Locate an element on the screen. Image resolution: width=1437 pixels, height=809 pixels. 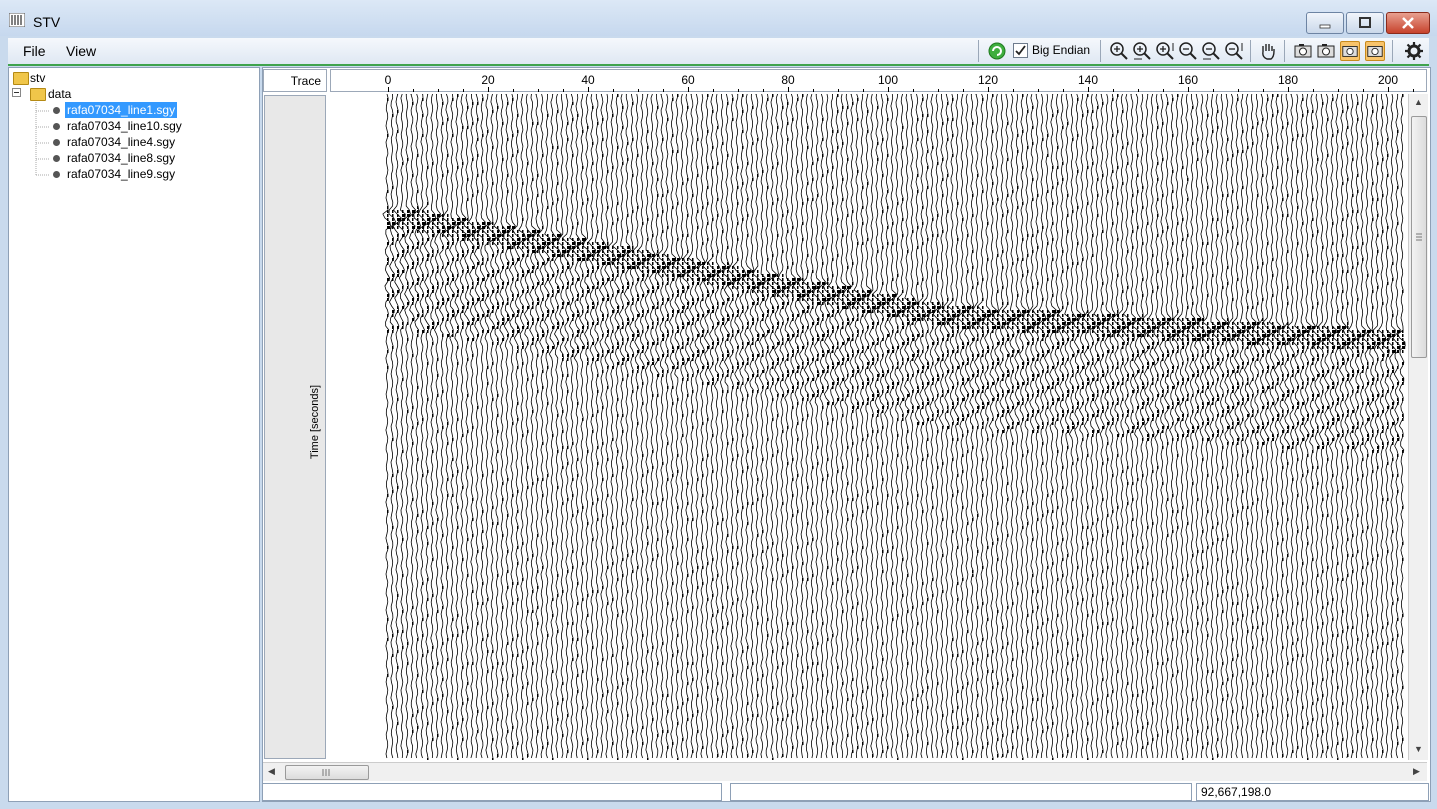
big-endian-checkbox is located at coordinates (1020, 50).